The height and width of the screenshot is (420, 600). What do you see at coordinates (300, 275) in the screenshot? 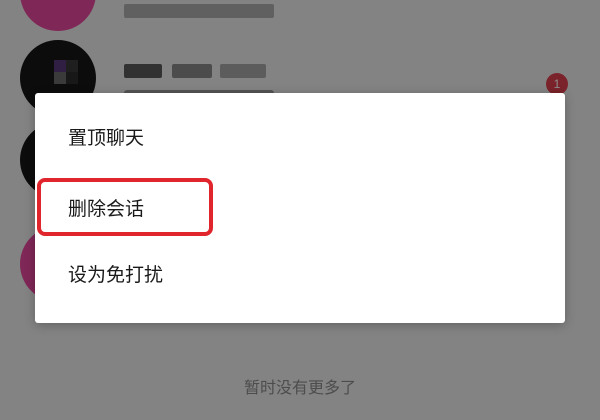
I see `menu-item-mute-notifications: 设为免打扰` at bounding box center [300, 275].